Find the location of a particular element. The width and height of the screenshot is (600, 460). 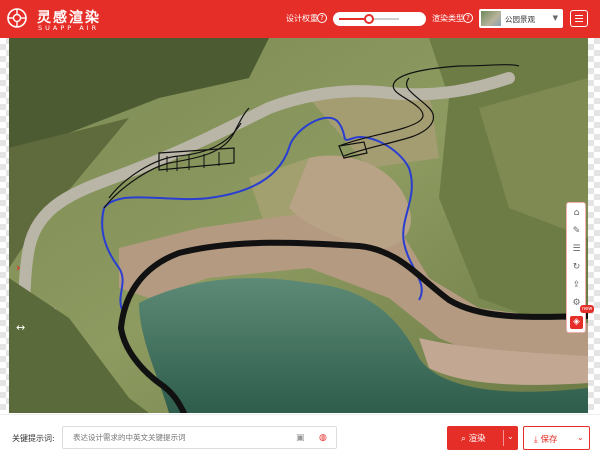

render-button: ⌕ 渲染 ⌄ is located at coordinates (482, 438).